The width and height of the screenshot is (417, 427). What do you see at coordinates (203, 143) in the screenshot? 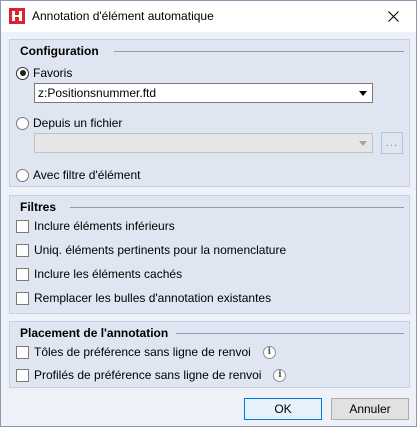
I see `file-dropdown` at bounding box center [203, 143].